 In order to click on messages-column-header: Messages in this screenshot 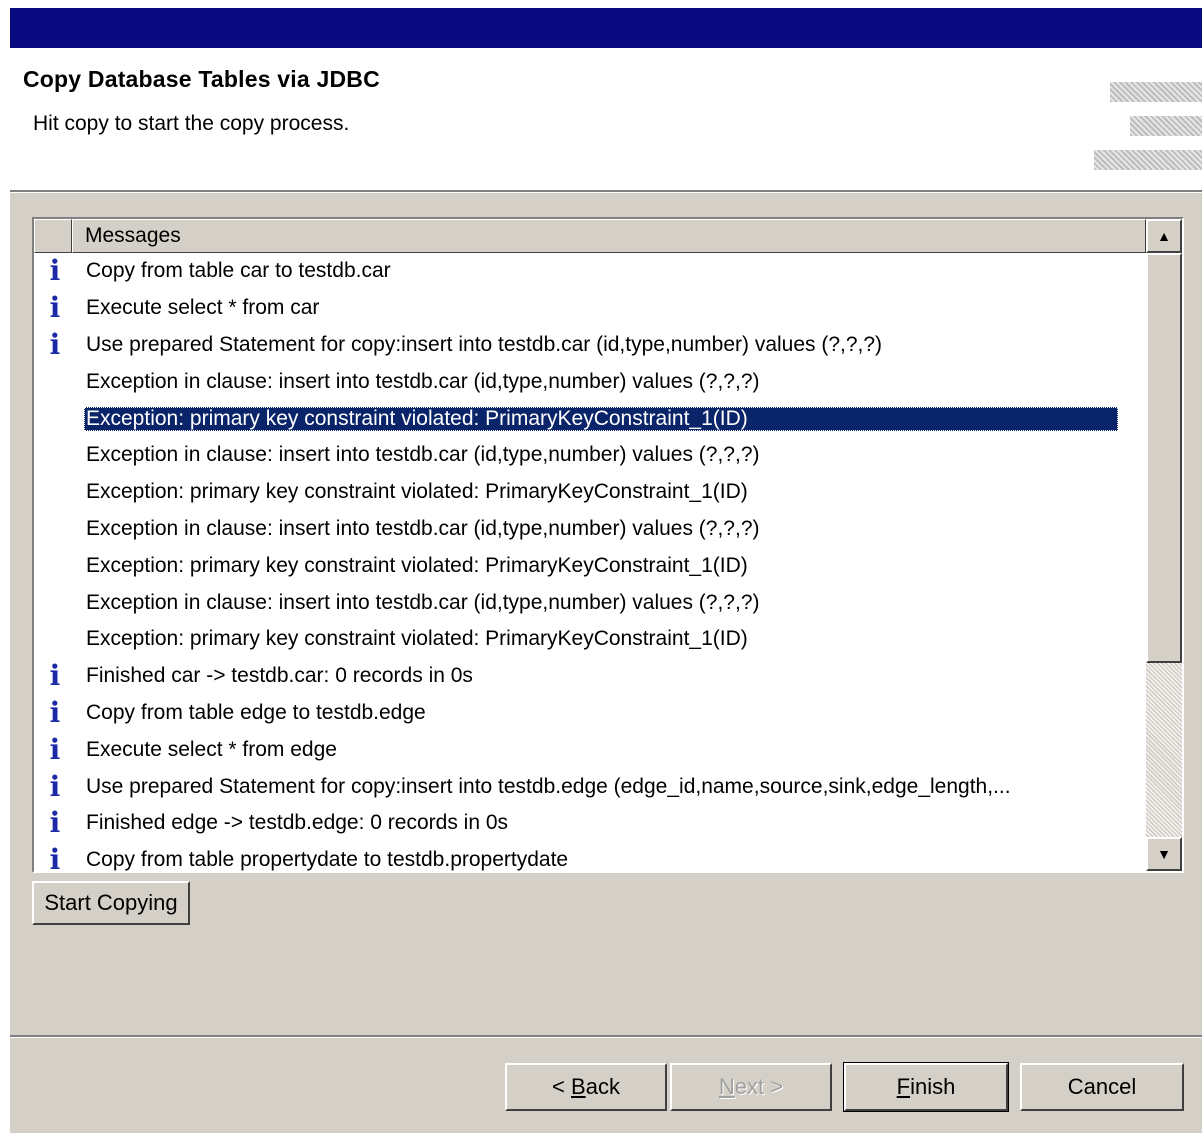, I will do `click(609, 236)`.